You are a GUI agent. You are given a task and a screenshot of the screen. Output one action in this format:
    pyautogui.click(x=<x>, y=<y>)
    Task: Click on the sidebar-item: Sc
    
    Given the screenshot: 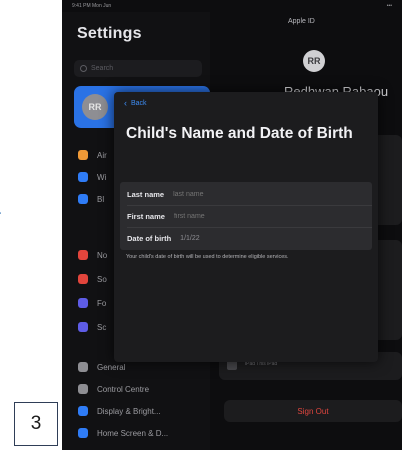 What is the action you would take?
    pyautogui.click(x=92, y=327)
    